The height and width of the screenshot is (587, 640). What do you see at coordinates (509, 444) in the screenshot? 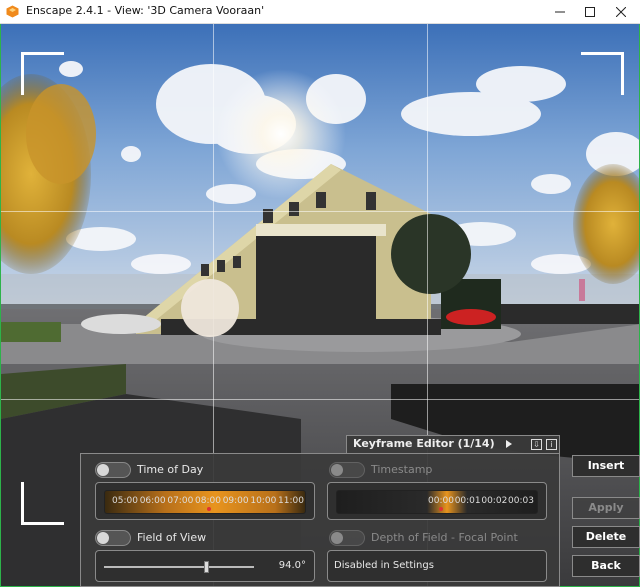
I see `play-icon` at bounding box center [509, 444].